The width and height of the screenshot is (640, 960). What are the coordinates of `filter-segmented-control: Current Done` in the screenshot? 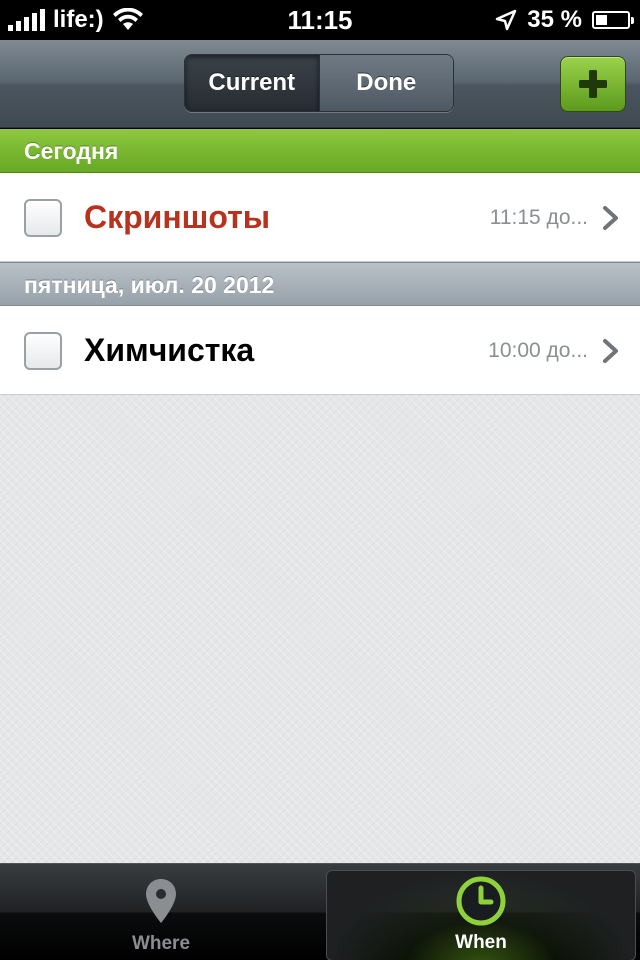 It's located at (319, 83).